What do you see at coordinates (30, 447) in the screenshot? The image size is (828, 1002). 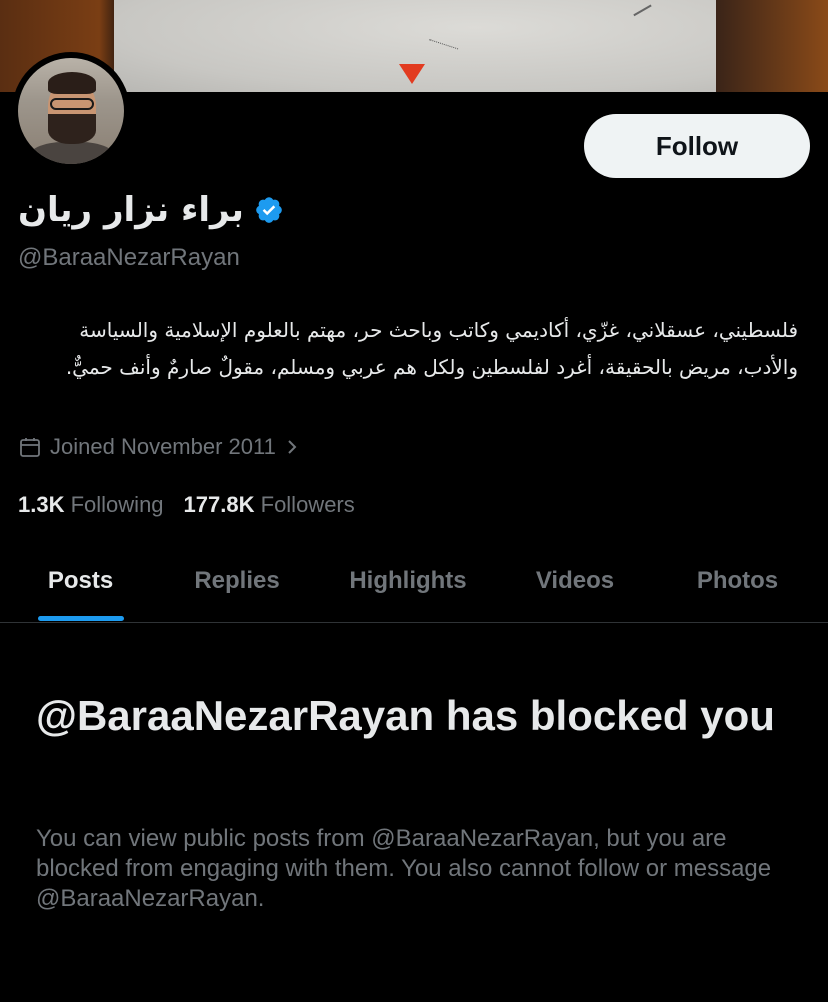 I see `calendar-icon` at bounding box center [30, 447].